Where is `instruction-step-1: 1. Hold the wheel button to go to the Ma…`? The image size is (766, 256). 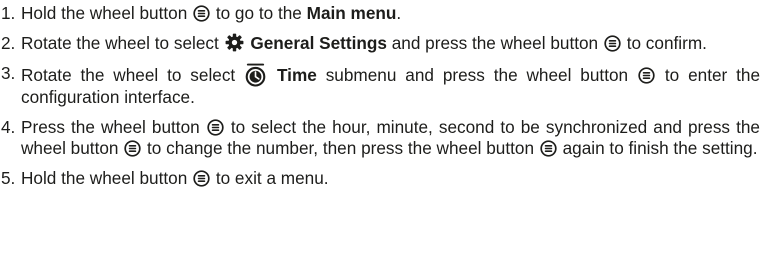
instruction-step-1: 1. Hold the wheel button to go to the Ma… is located at coordinates (380, 13).